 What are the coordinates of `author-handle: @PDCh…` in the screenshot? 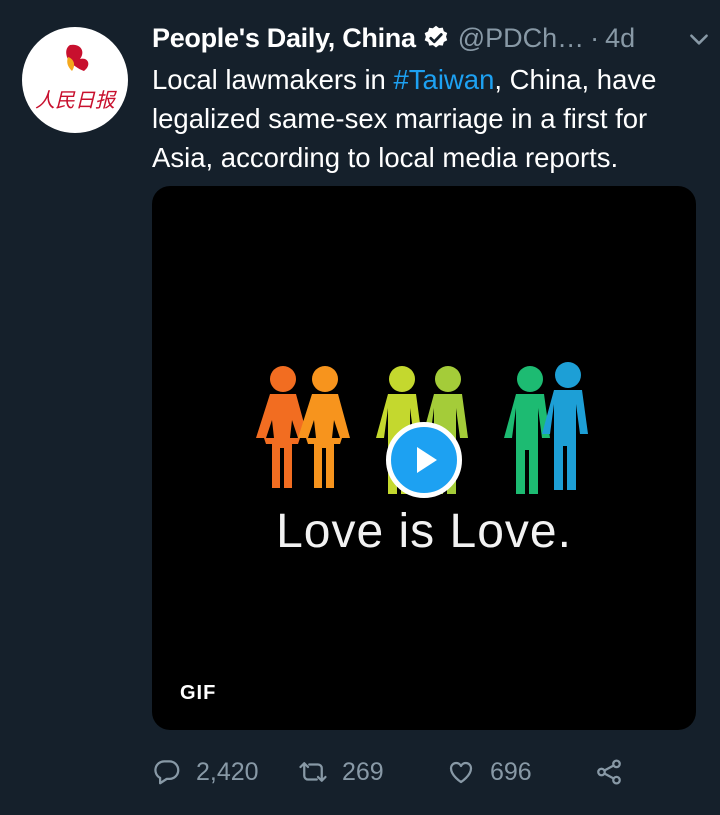 It's located at (521, 38).